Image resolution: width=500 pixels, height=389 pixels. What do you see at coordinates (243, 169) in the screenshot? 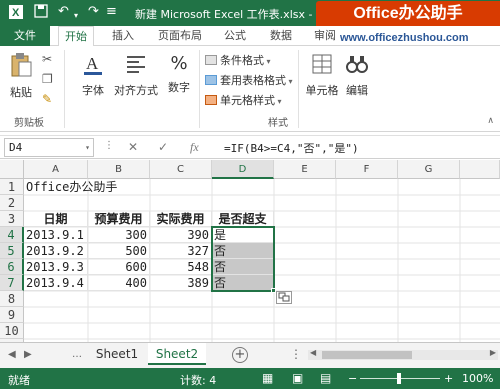
I see `column-header-d: D` at bounding box center [243, 169].